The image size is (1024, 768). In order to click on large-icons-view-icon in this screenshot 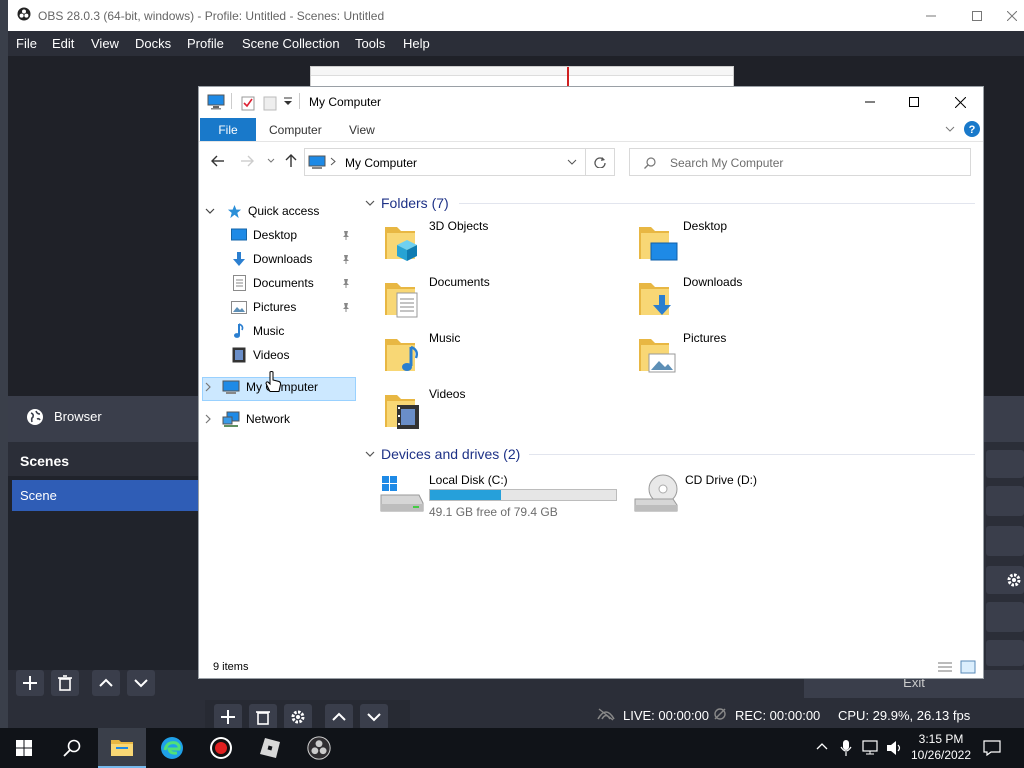, I will do `click(968, 667)`.